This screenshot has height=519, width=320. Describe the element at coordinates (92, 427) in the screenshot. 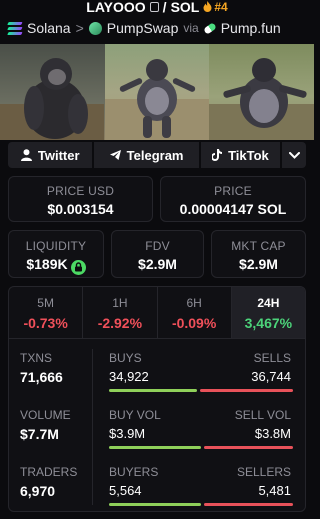

I see `stats-divider` at that location.